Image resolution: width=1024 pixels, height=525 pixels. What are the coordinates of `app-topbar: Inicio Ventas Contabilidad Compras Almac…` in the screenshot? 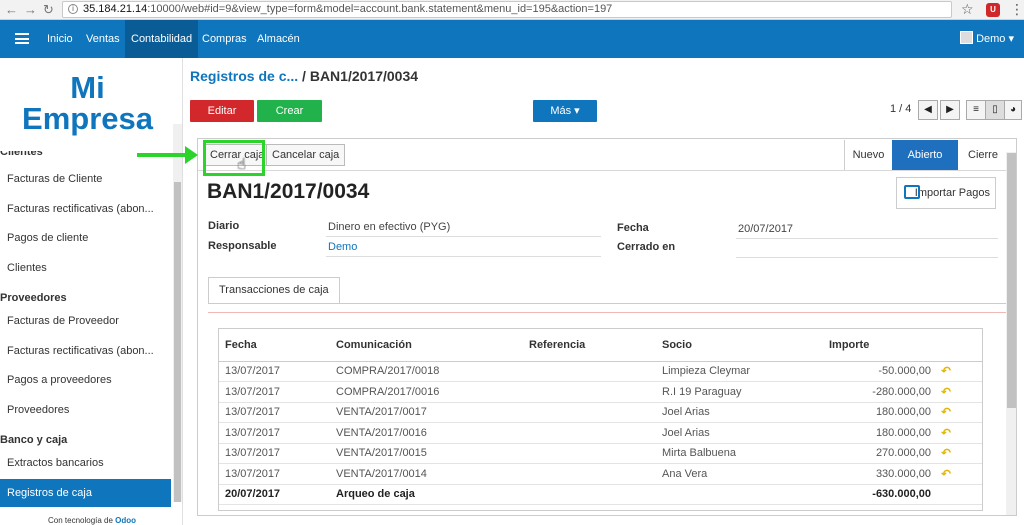 It's located at (512, 39).